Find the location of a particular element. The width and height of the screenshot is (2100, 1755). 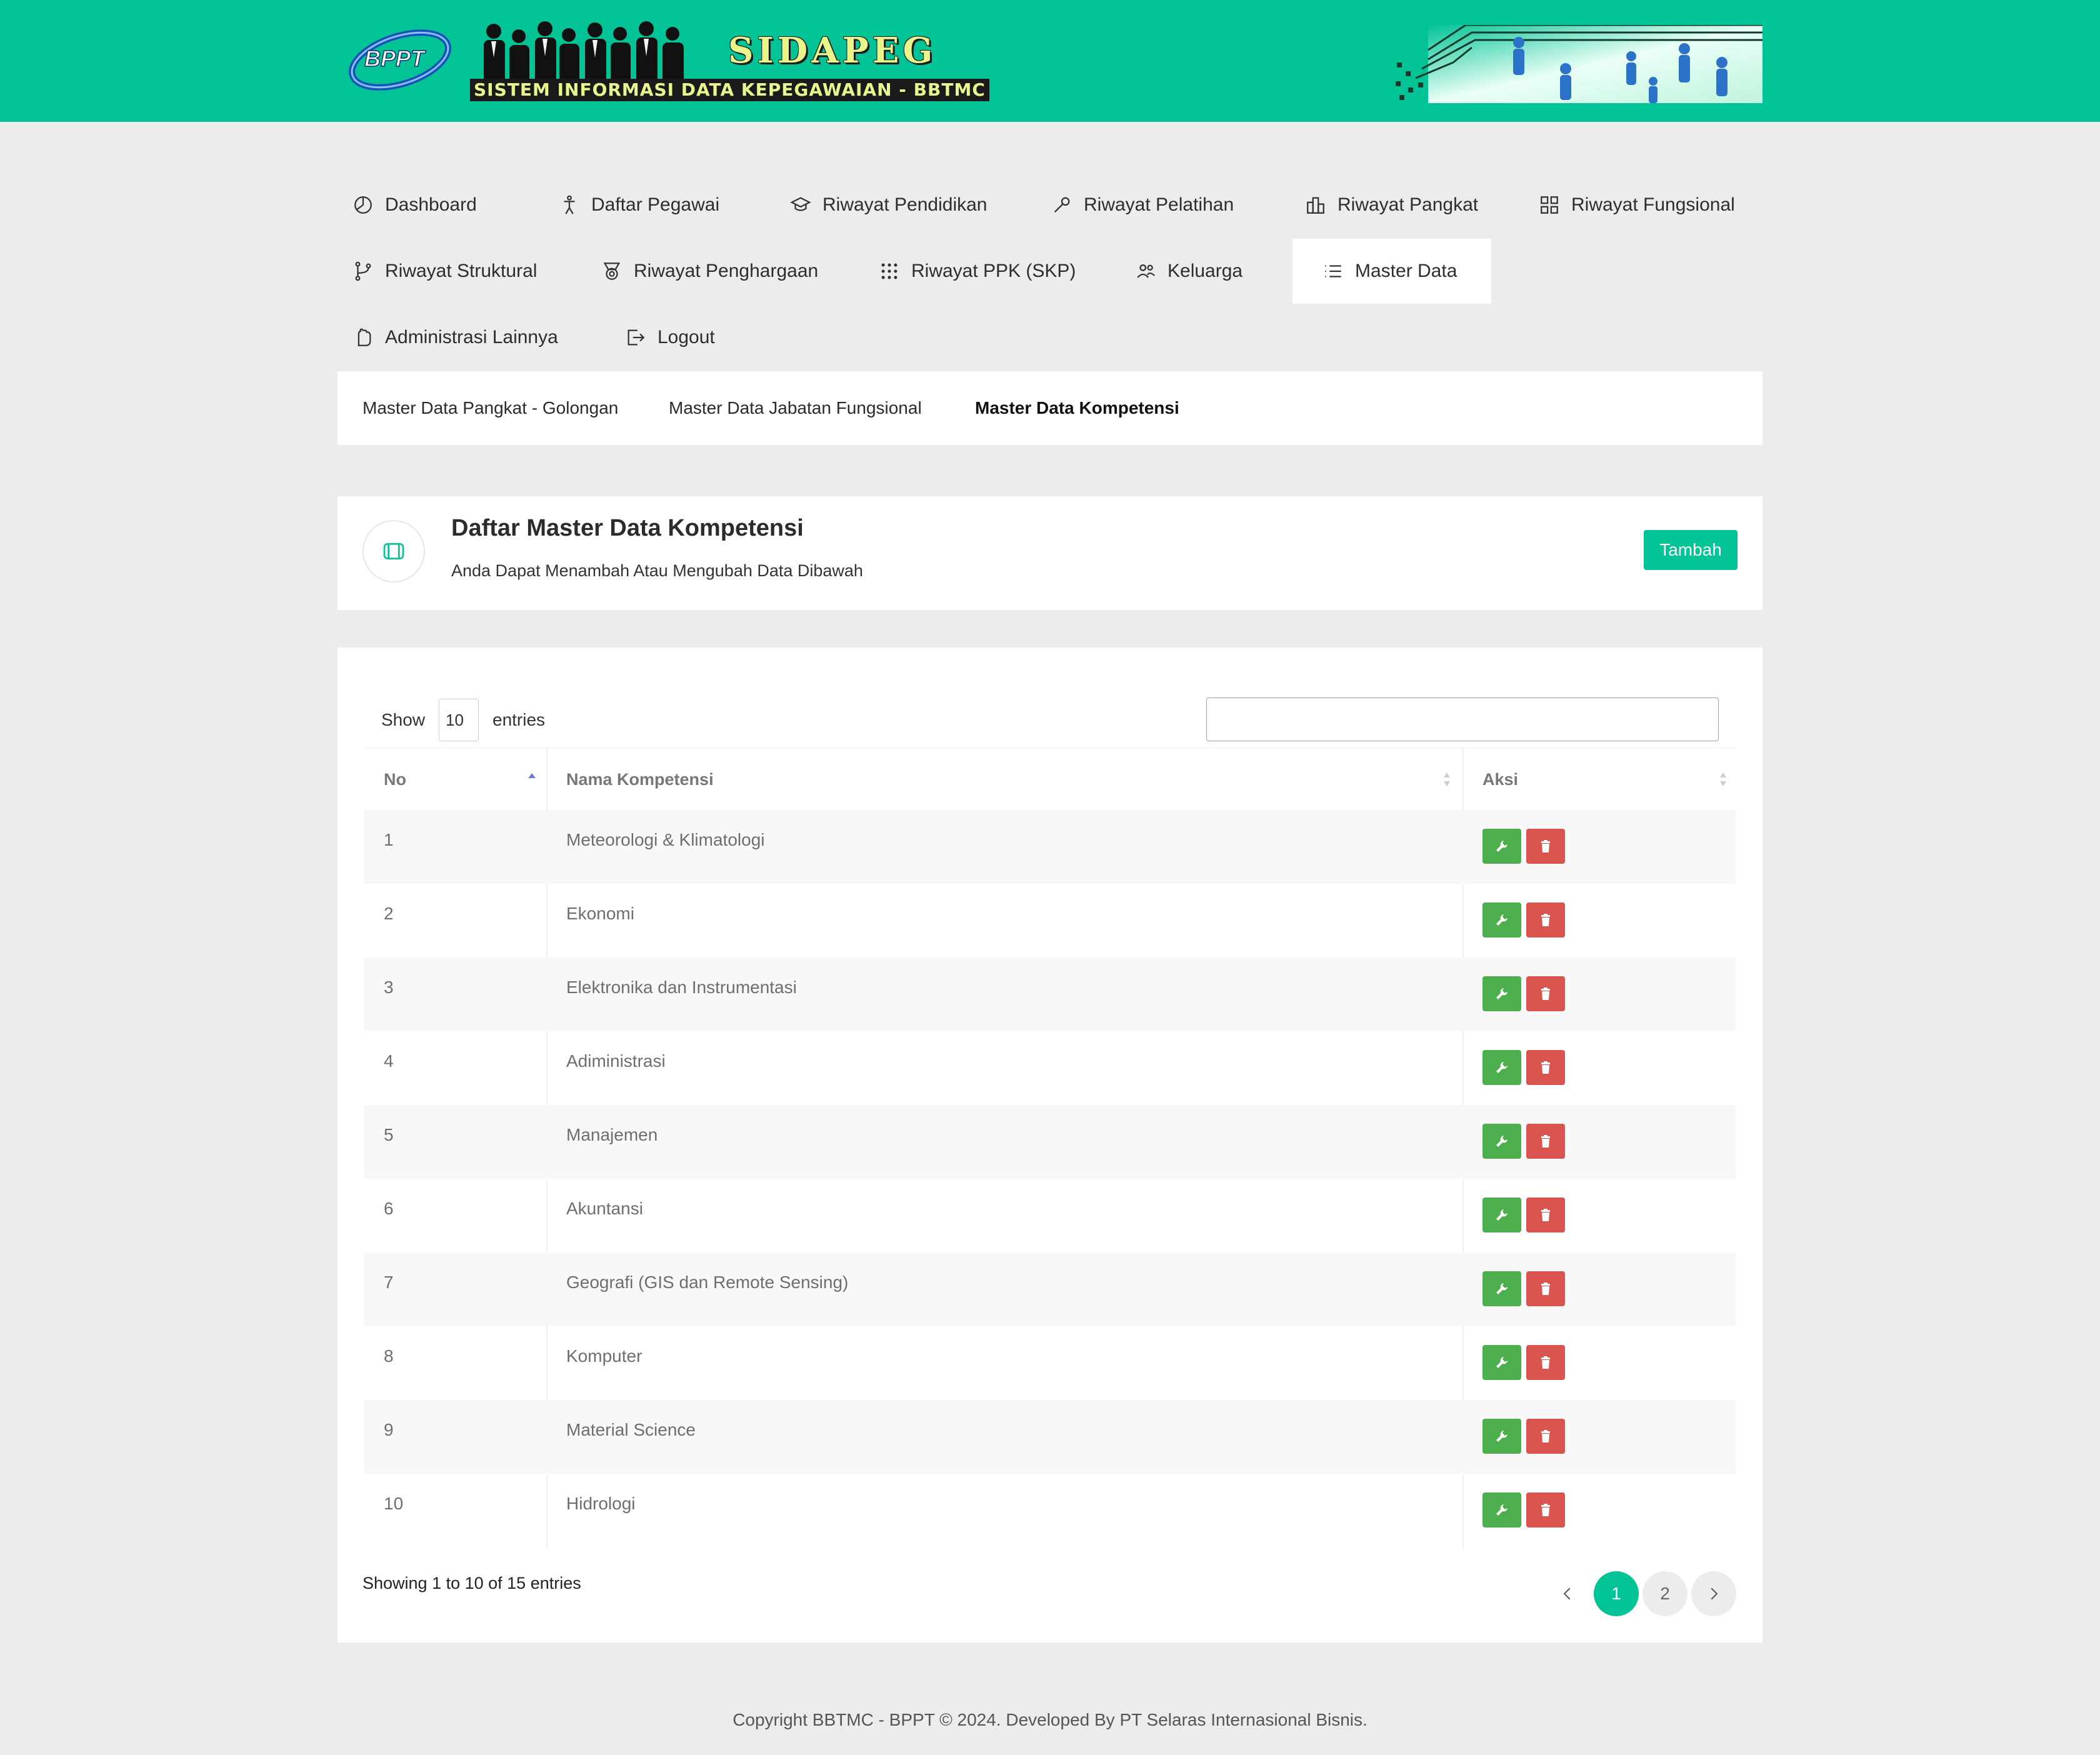

nav-item-keluarga: Keluarga is located at coordinates (1189, 271).